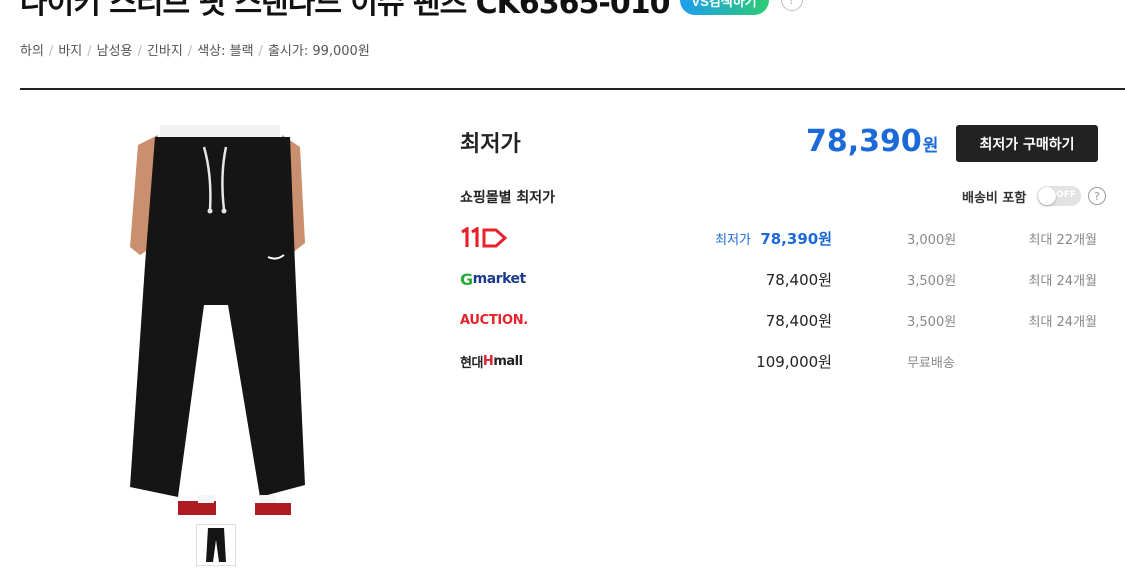 This screenshot has width=1125, height=570. Describe the element at coordinates (796, 238) in the screenshot. I see `shop-price: 78,390원` at that location.